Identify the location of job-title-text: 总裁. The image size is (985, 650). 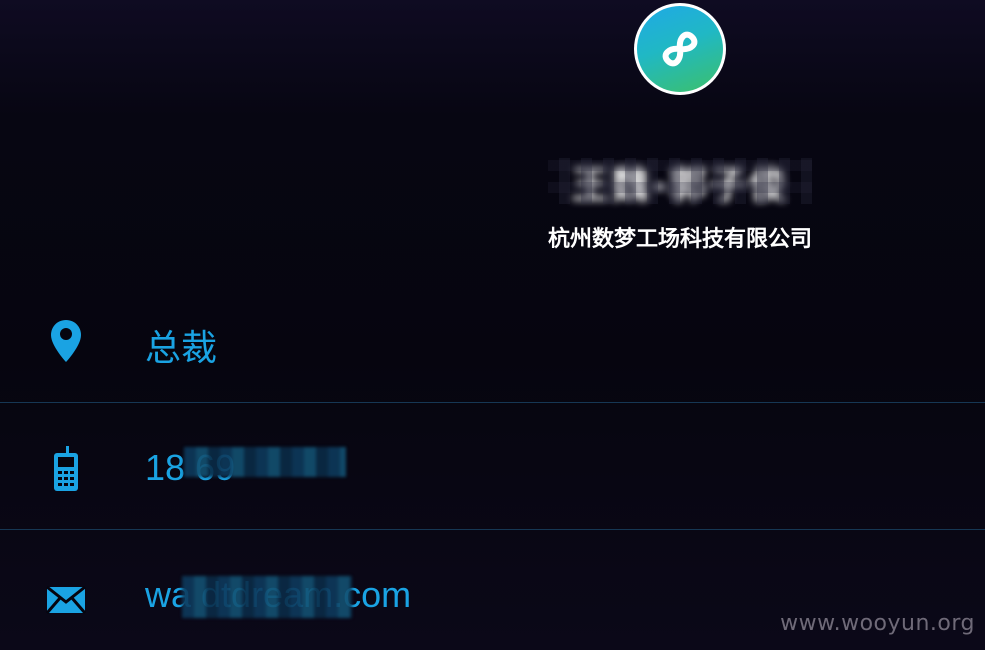
(181, 347).